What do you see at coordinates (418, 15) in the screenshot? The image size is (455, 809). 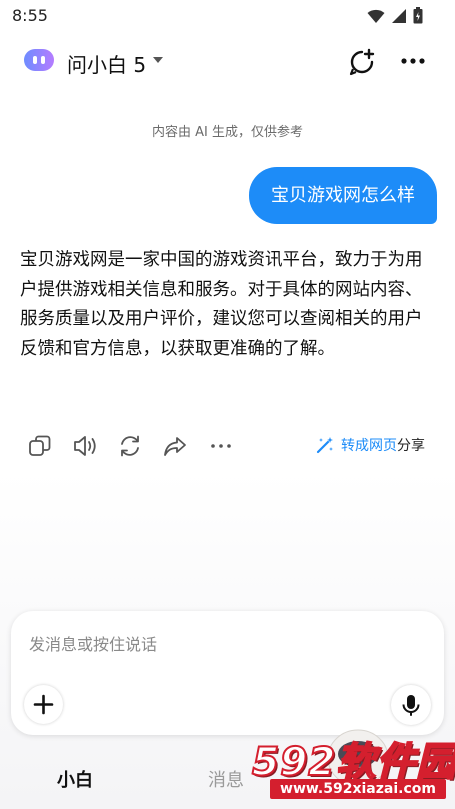 I see `battery-icon` at bounding box center [418, 15].